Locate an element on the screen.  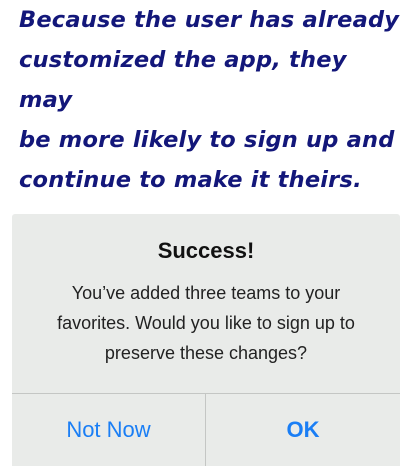
annotation-line: be more likely to sign up and is located at coordinates (207, 140).